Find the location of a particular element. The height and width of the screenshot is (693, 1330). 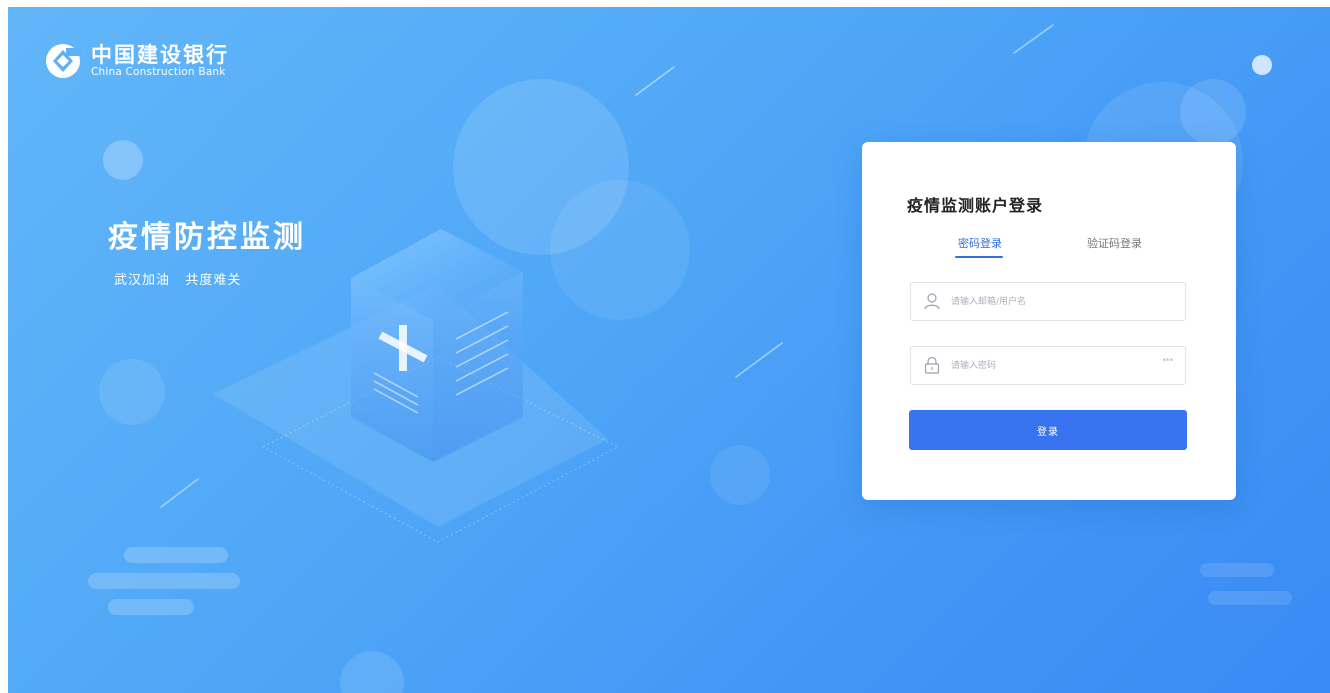

user-icon is located at coordinates (932, 301).